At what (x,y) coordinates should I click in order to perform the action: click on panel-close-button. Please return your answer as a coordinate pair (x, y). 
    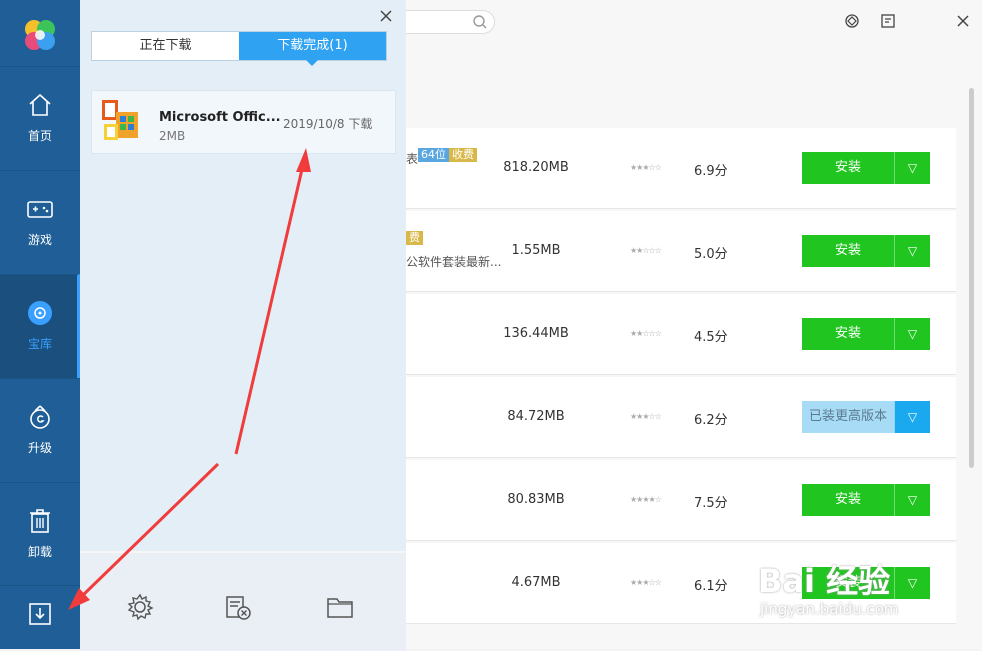
    Looking at the image, I should click on (386, 16).